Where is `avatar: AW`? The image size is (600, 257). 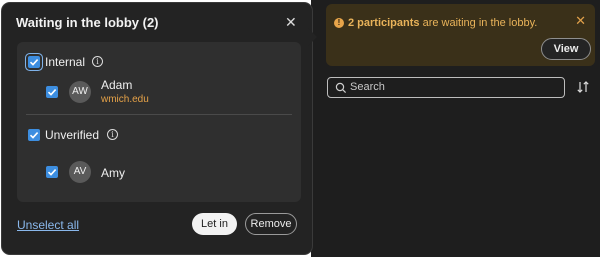 avatar: AW is located at coordinates (80, 92).